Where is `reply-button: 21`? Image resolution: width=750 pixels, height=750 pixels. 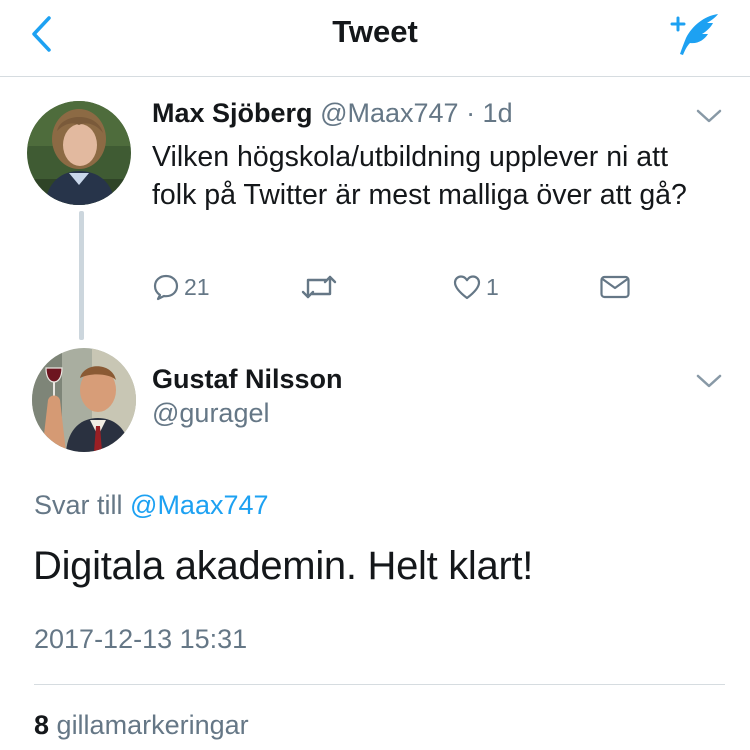 reply-button: 21 is located at coordinates (181, 287).